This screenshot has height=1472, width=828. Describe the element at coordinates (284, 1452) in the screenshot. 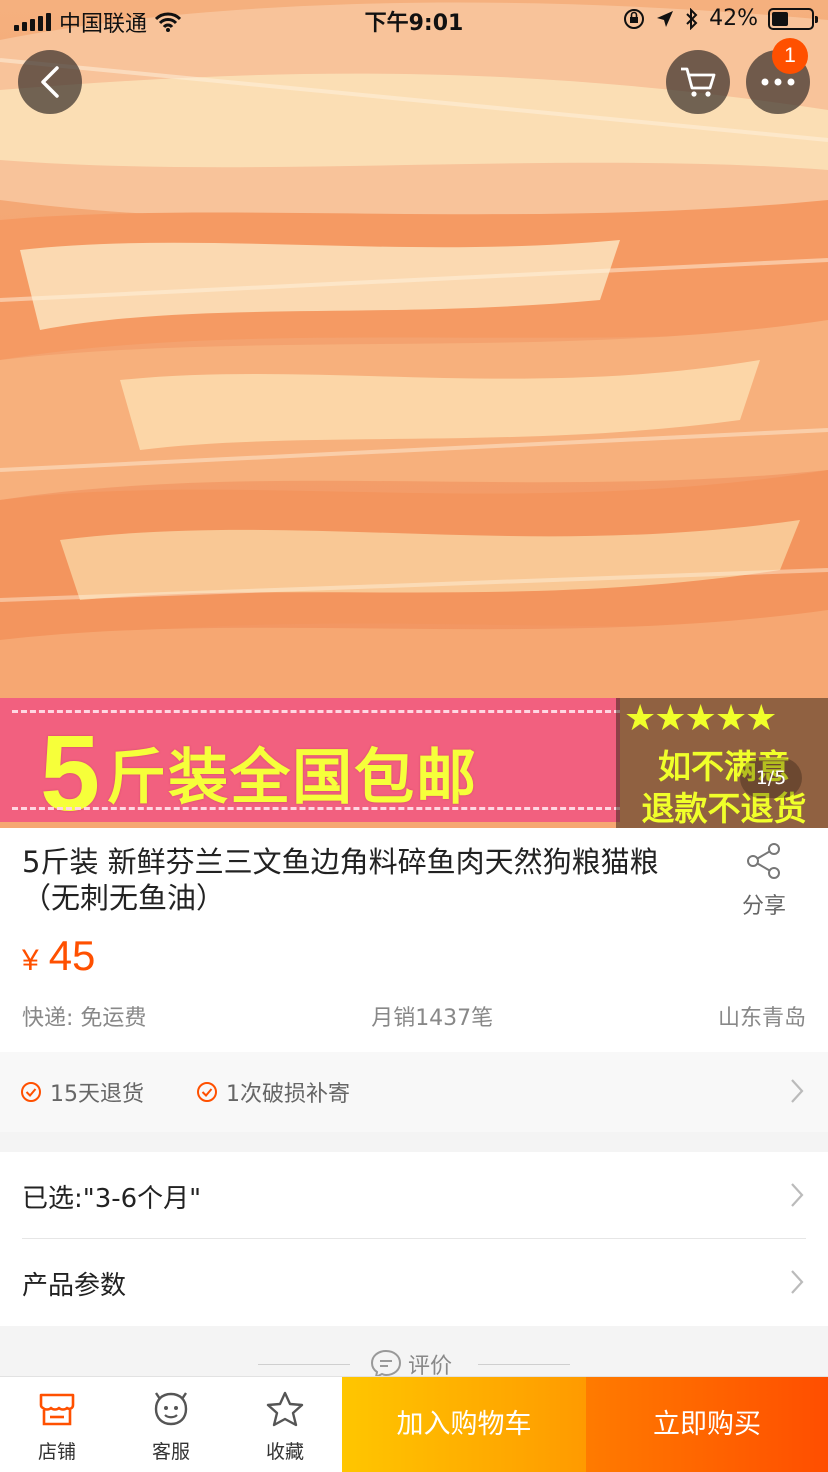

I see `favorite-label: 收藏` at that location.